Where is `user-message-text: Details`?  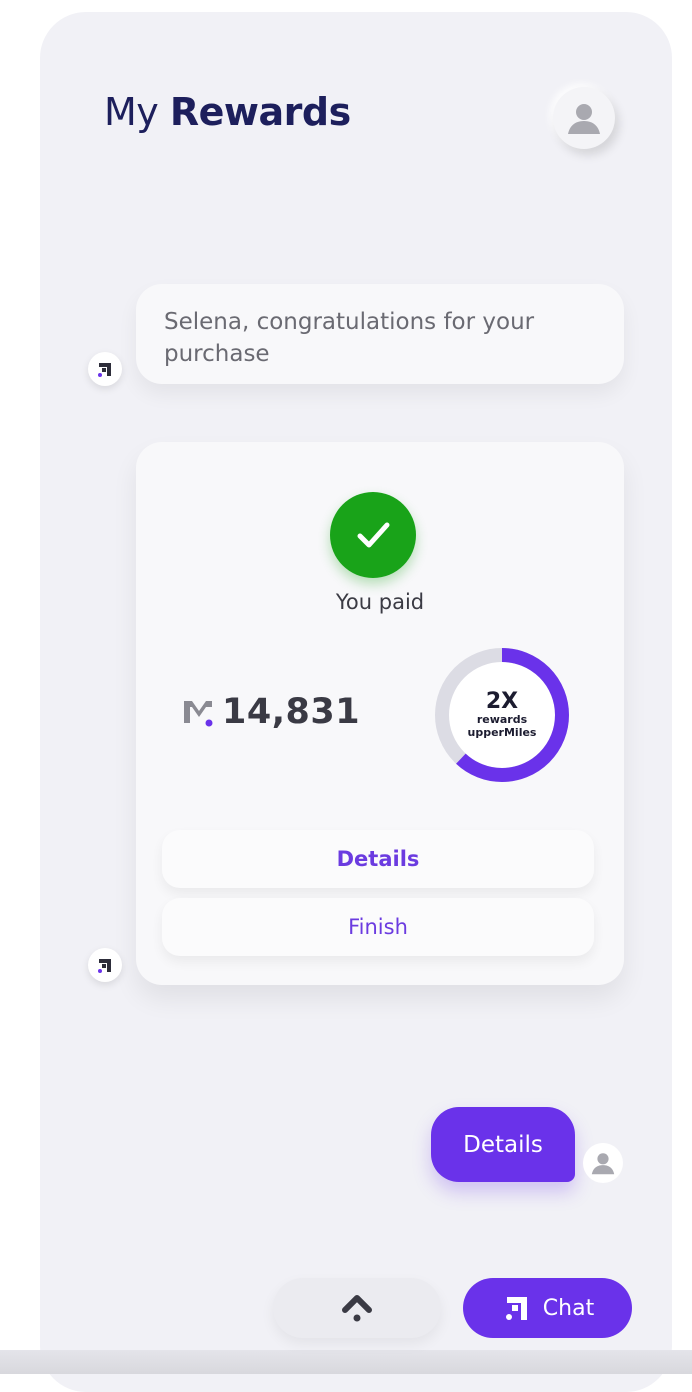 user-message-text: Details is located at coordinates (503, 1144).